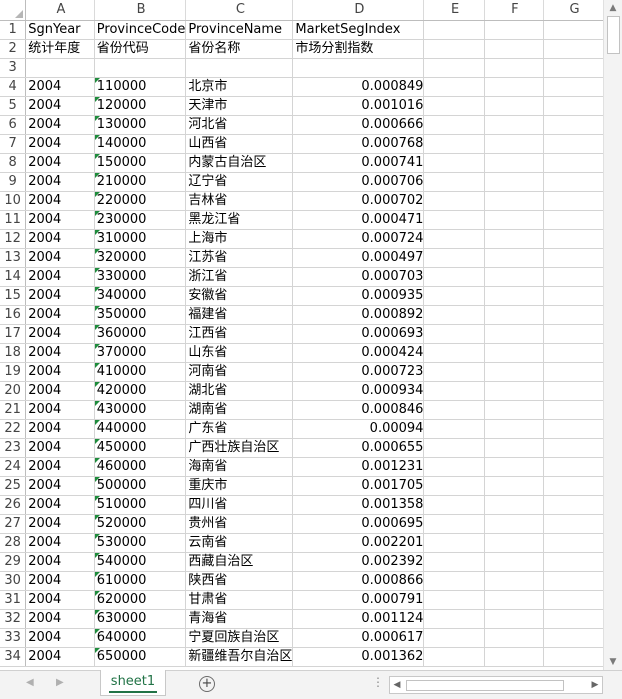  What do you see at coordinates (140, 201) in the screenshot?
I see `cell: 220000` at bounding box center [140, 201].